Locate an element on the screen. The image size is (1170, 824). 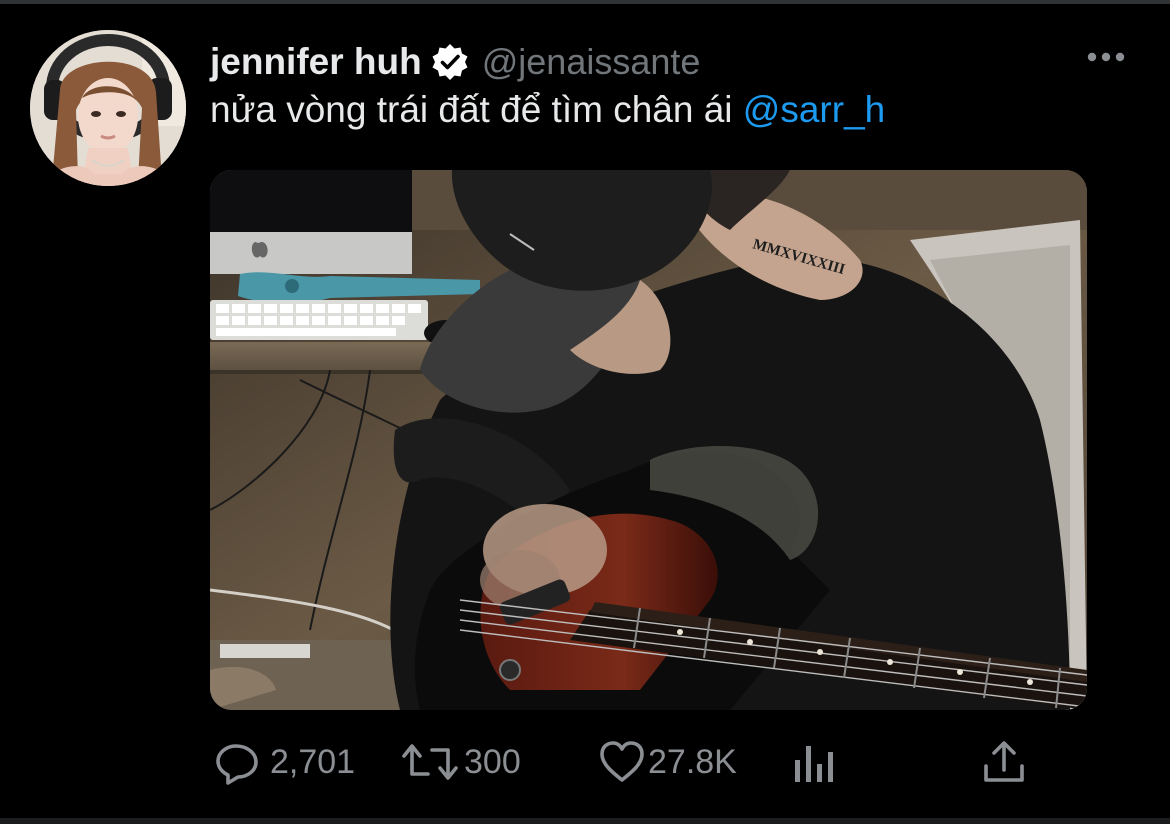
retweet-button: 300 is located at coordinates (461, 762).